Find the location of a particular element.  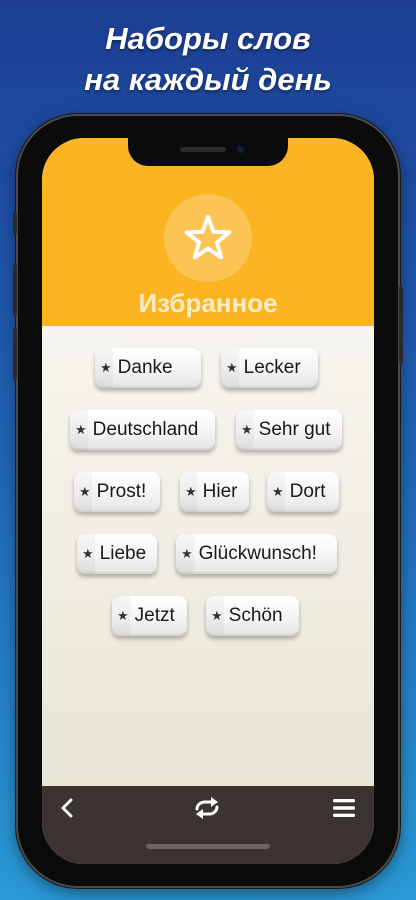

page-title: Избранное is located at coordinates (208, 303).